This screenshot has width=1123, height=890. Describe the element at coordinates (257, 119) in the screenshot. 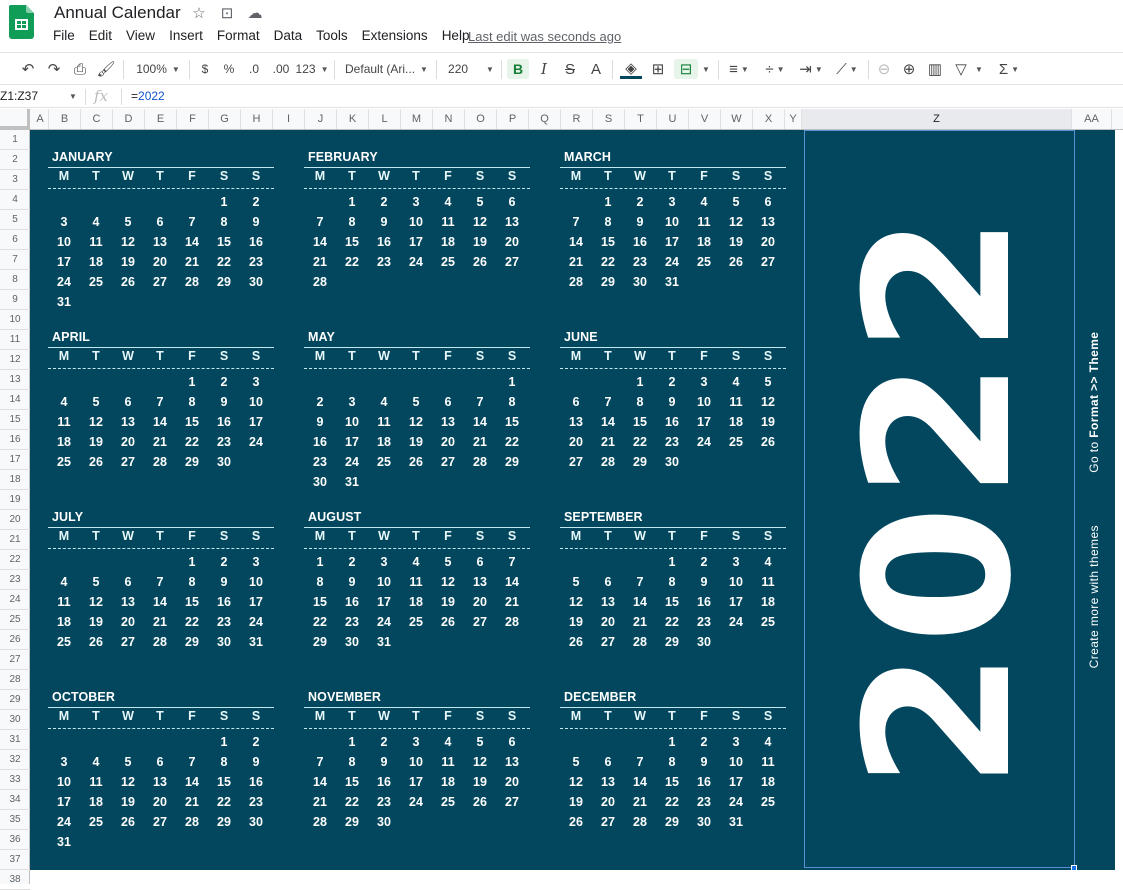

I see `column-header-h: H` at that location.